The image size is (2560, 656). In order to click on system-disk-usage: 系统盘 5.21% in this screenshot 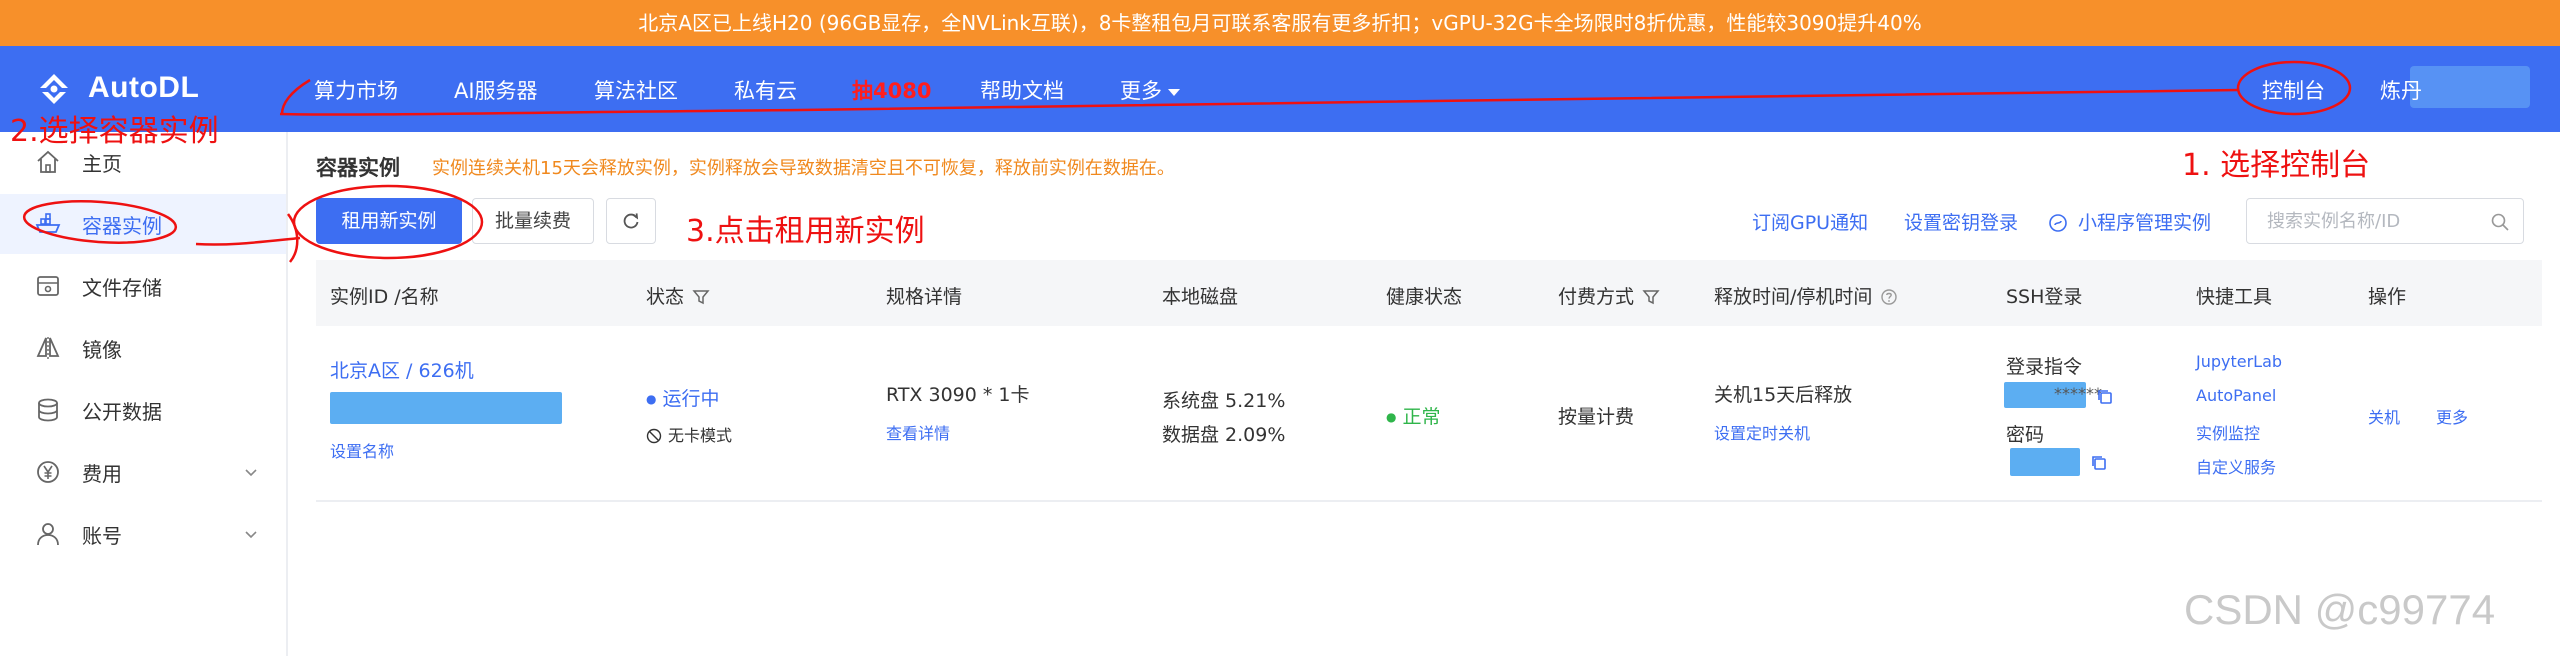, I will do `click(1224, 401)`.